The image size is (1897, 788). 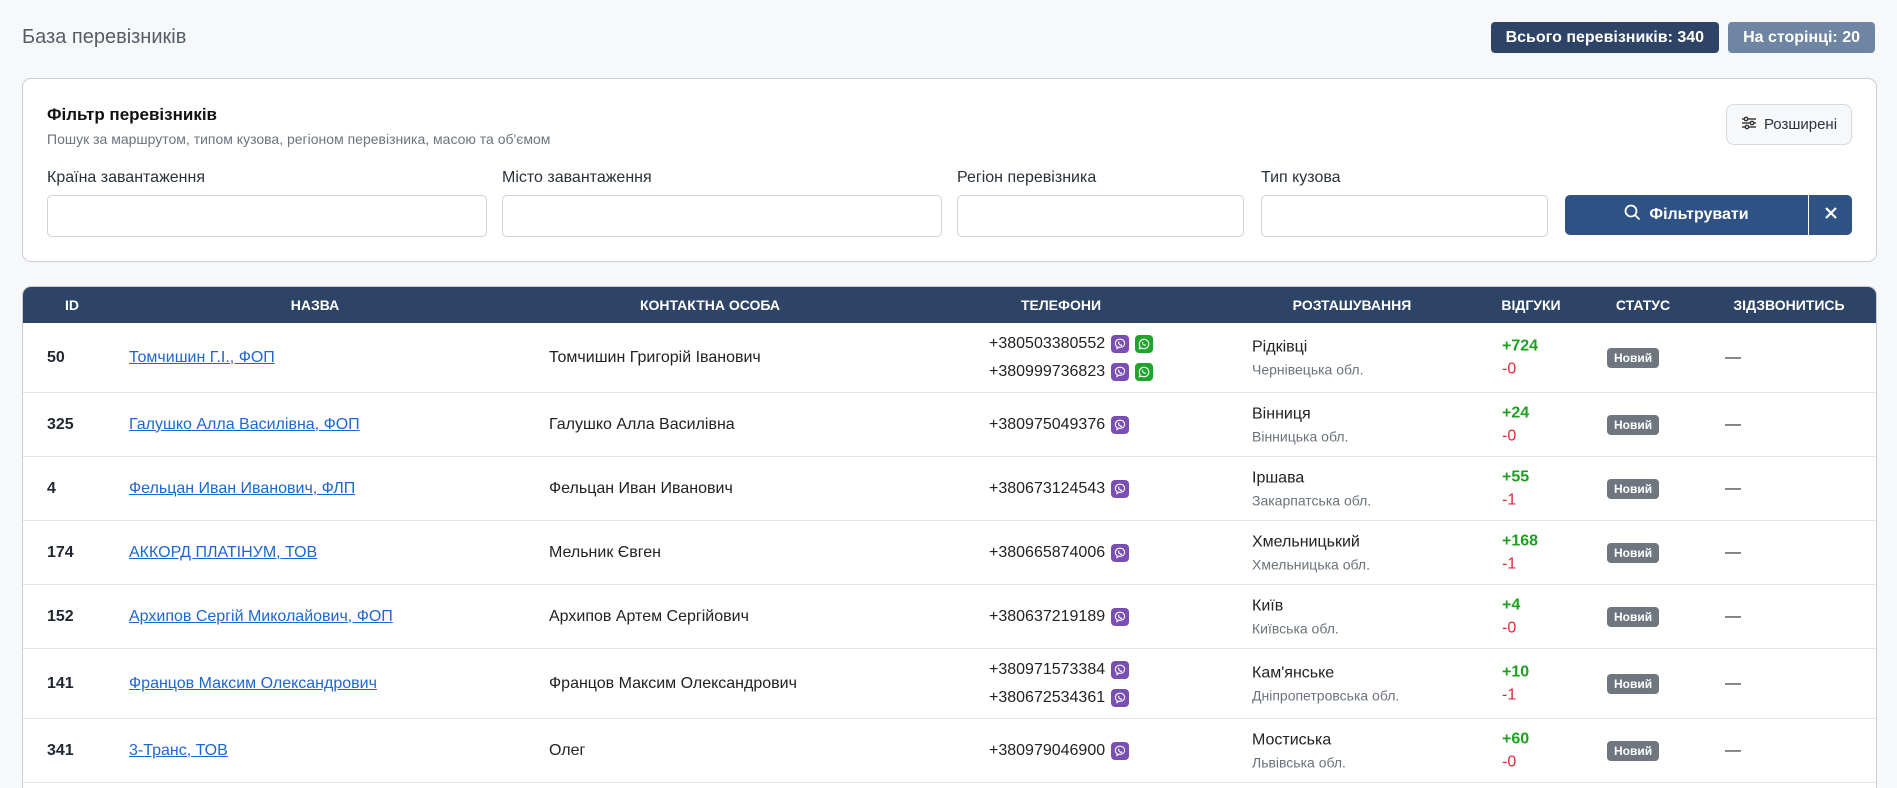 I want to click on carrier-region-input, so click(x=1100, y=216).